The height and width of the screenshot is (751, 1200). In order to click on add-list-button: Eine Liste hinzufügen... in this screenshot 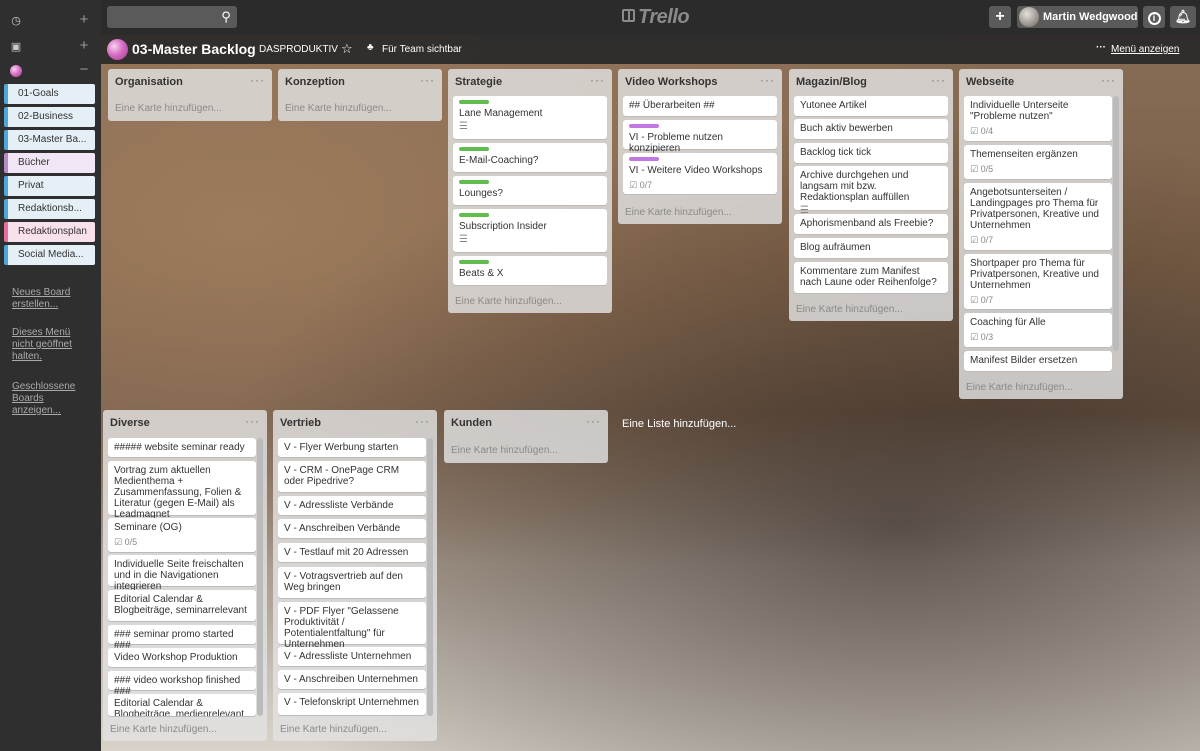, I will do `click(679, 424)`.